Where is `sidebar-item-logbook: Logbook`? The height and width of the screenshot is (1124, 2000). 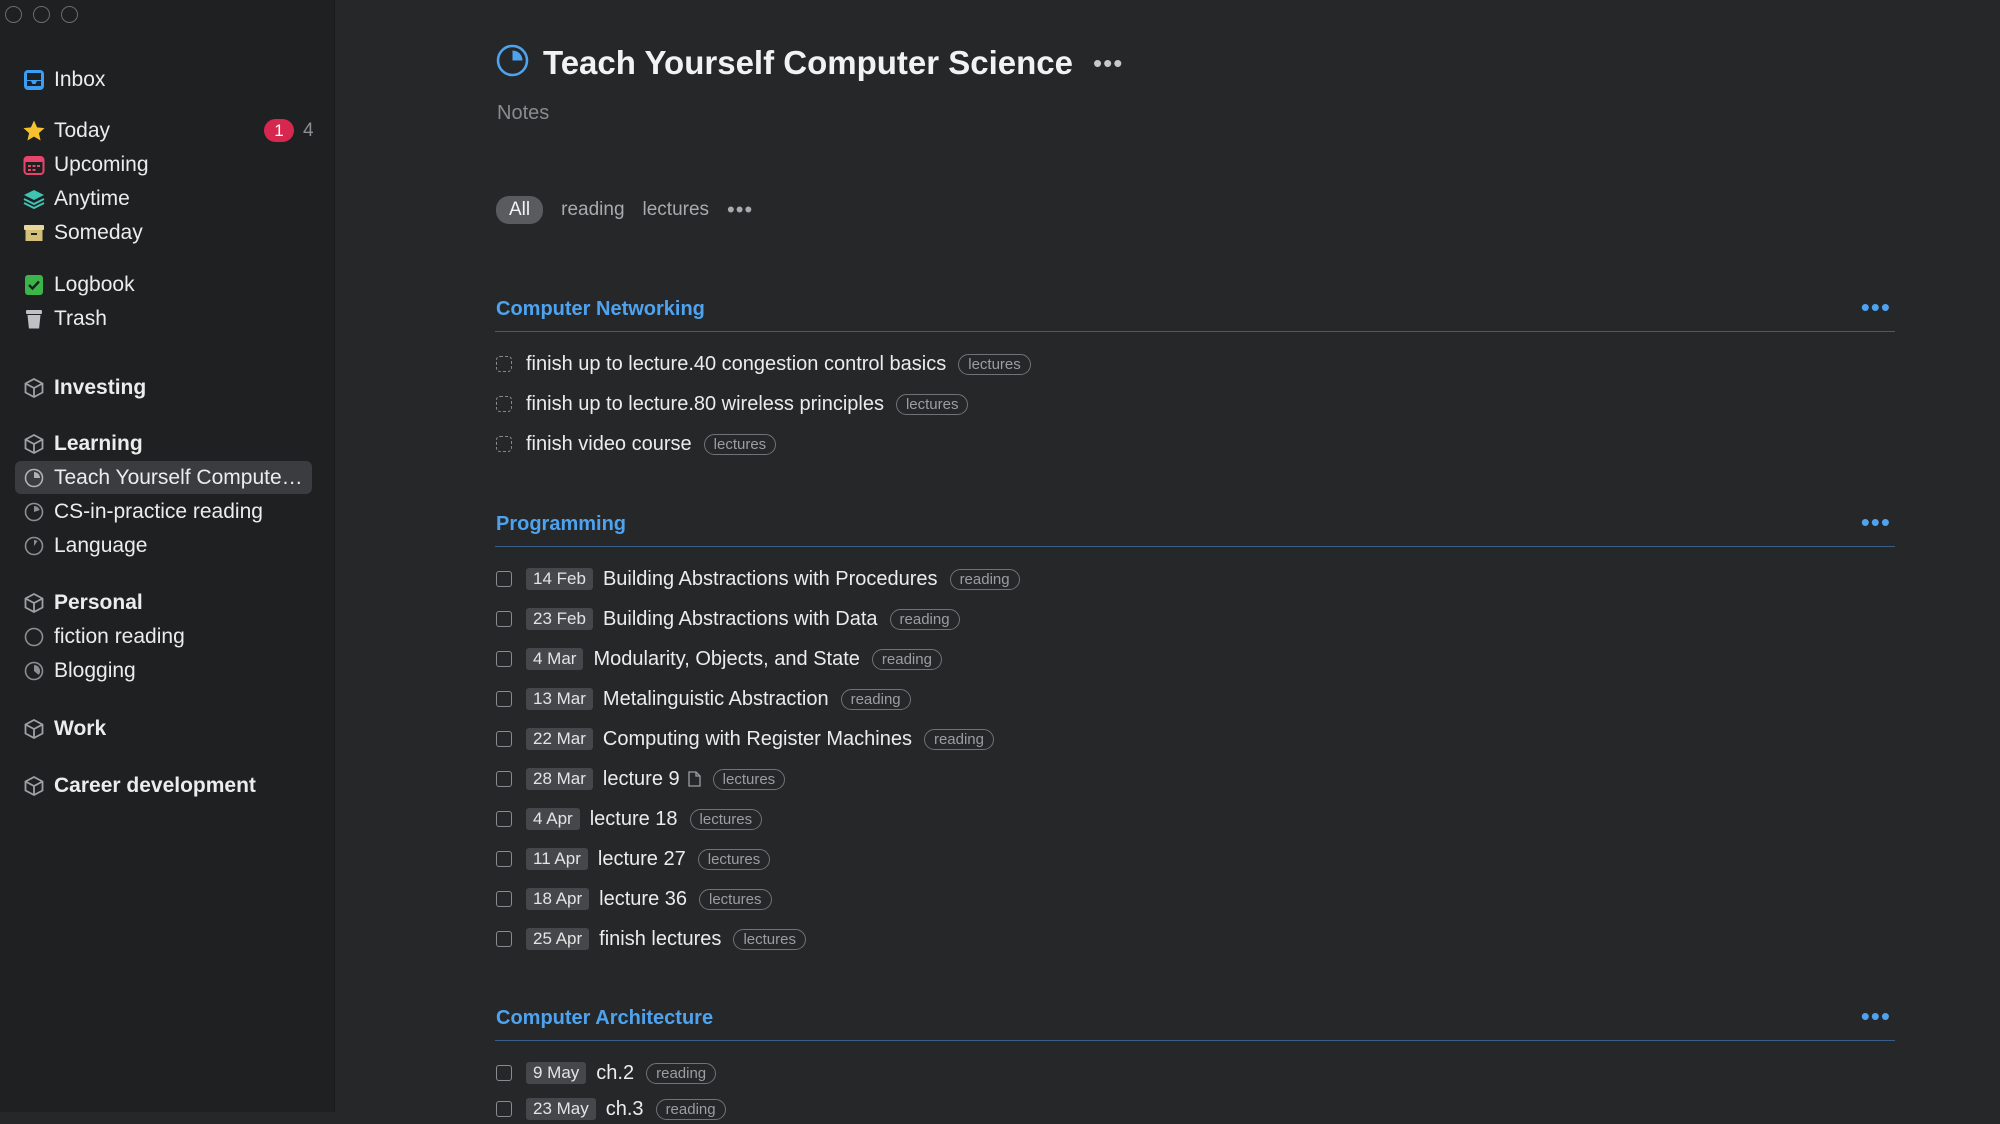
sidebar-item-logbook: Logbook is located at coordinates (163, 284).